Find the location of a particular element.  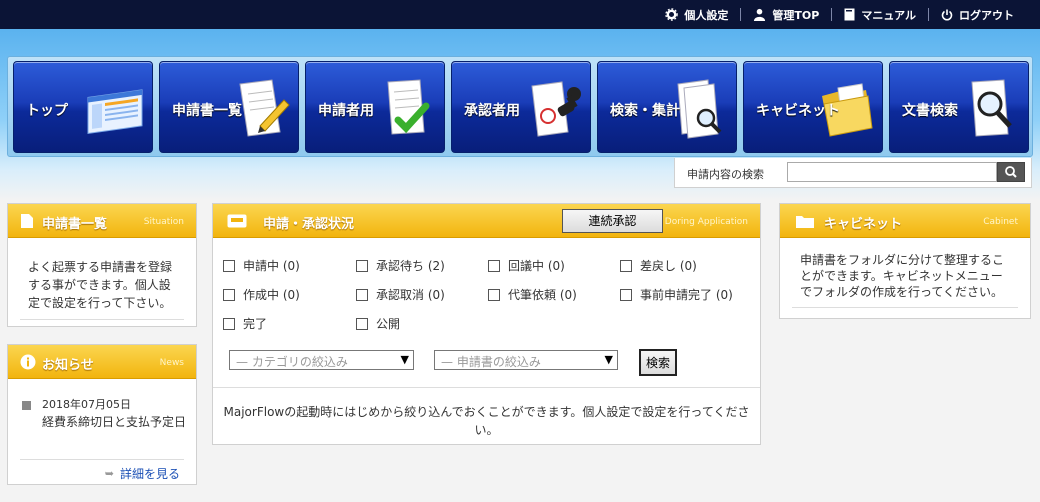

folder-icon is located at coordinates (805, 222).